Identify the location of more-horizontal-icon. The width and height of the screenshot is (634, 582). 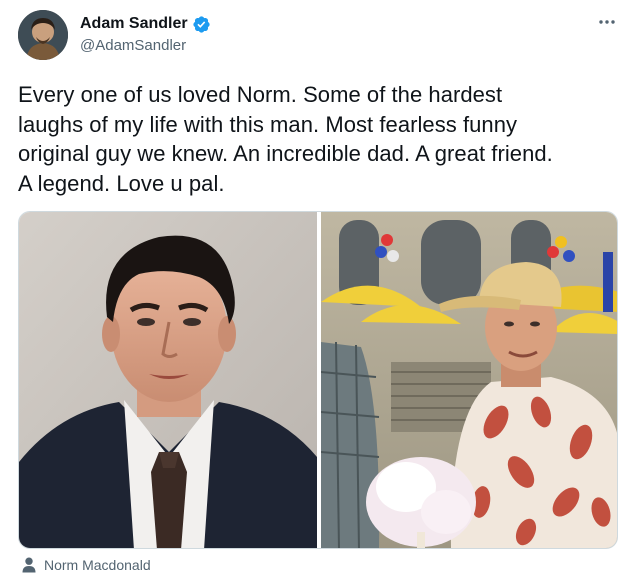
(607, 22).